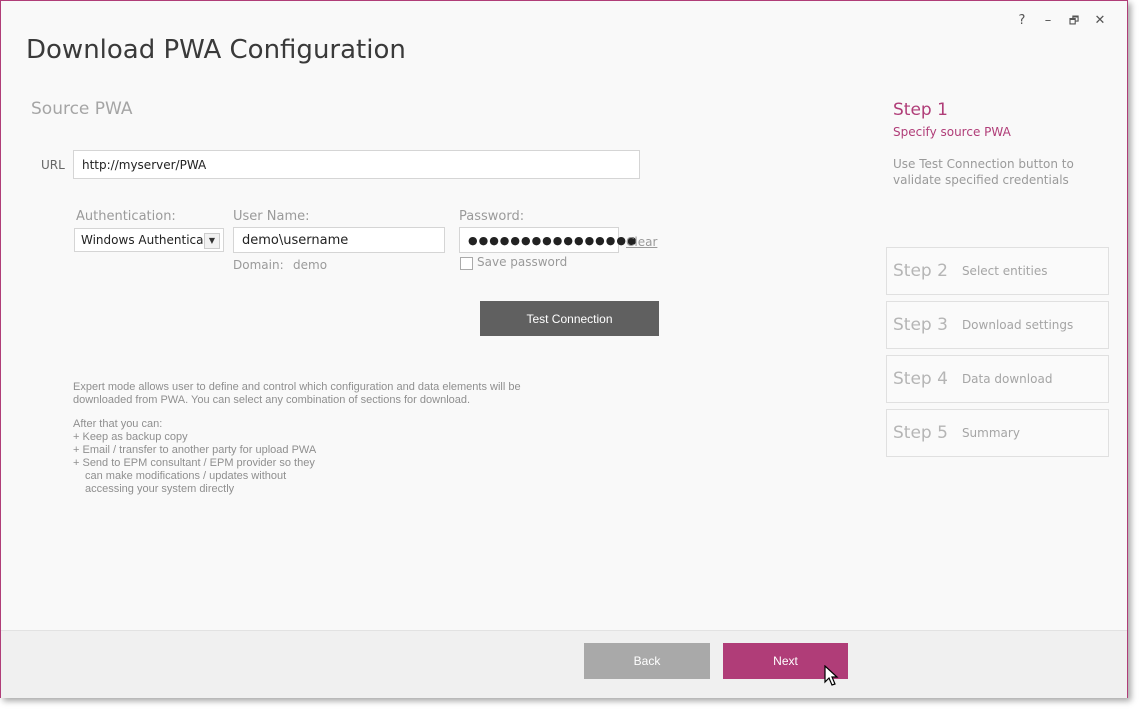 The image size is (1139, 709). I want to click on save-password-label: Save password, so click(522, 262).